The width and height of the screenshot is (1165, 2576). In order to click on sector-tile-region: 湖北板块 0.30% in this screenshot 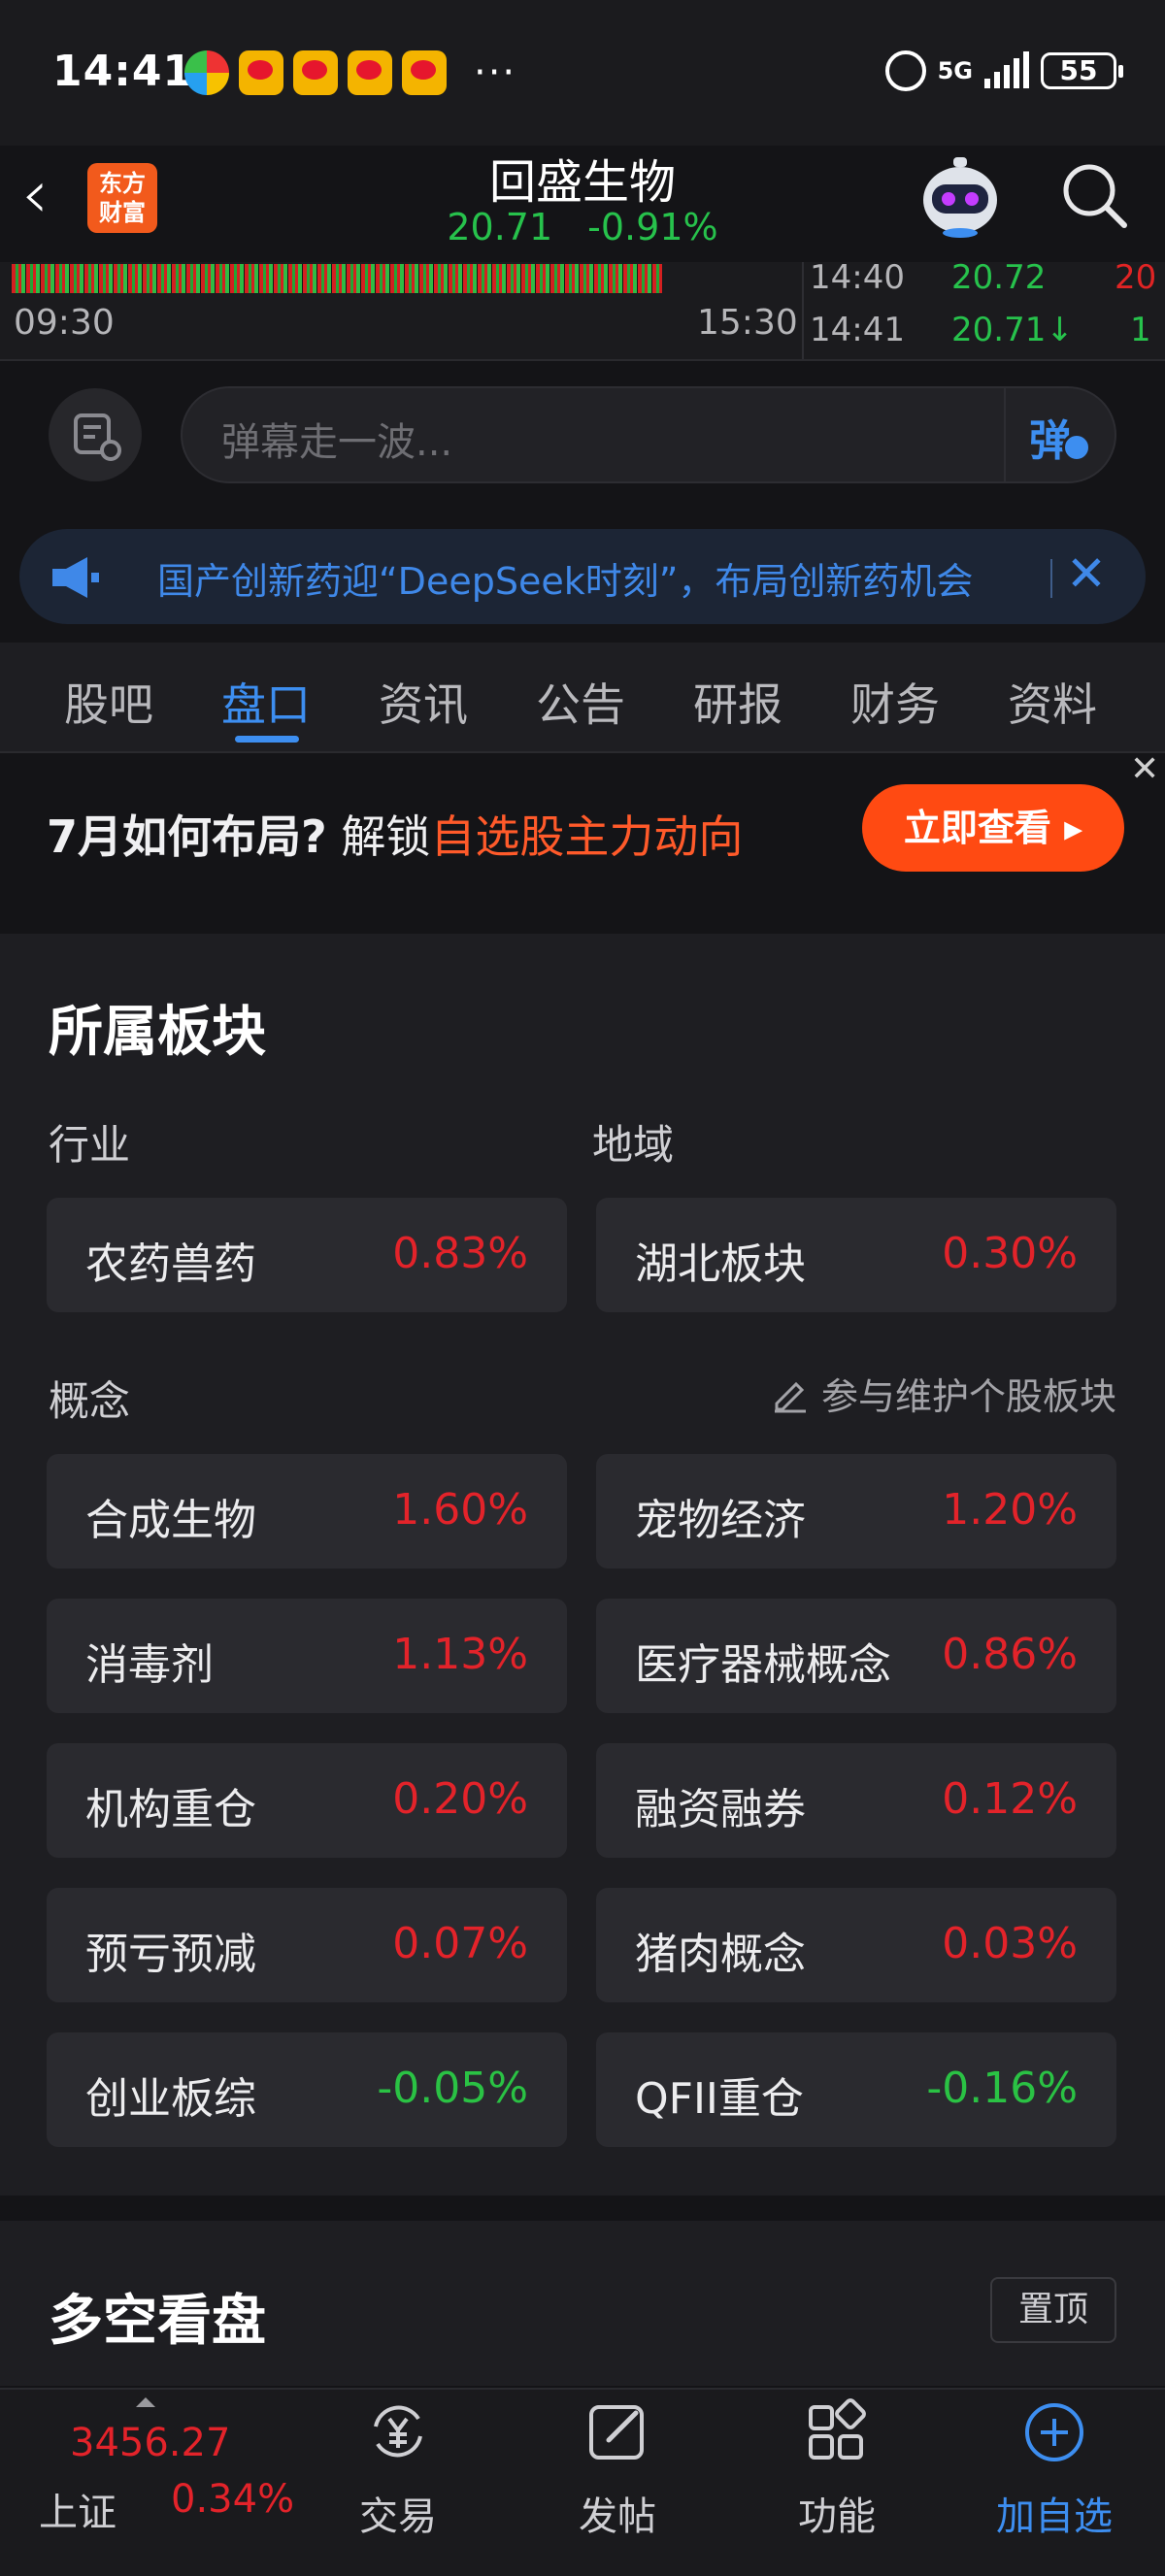, I will do `click(856, 1255)`.